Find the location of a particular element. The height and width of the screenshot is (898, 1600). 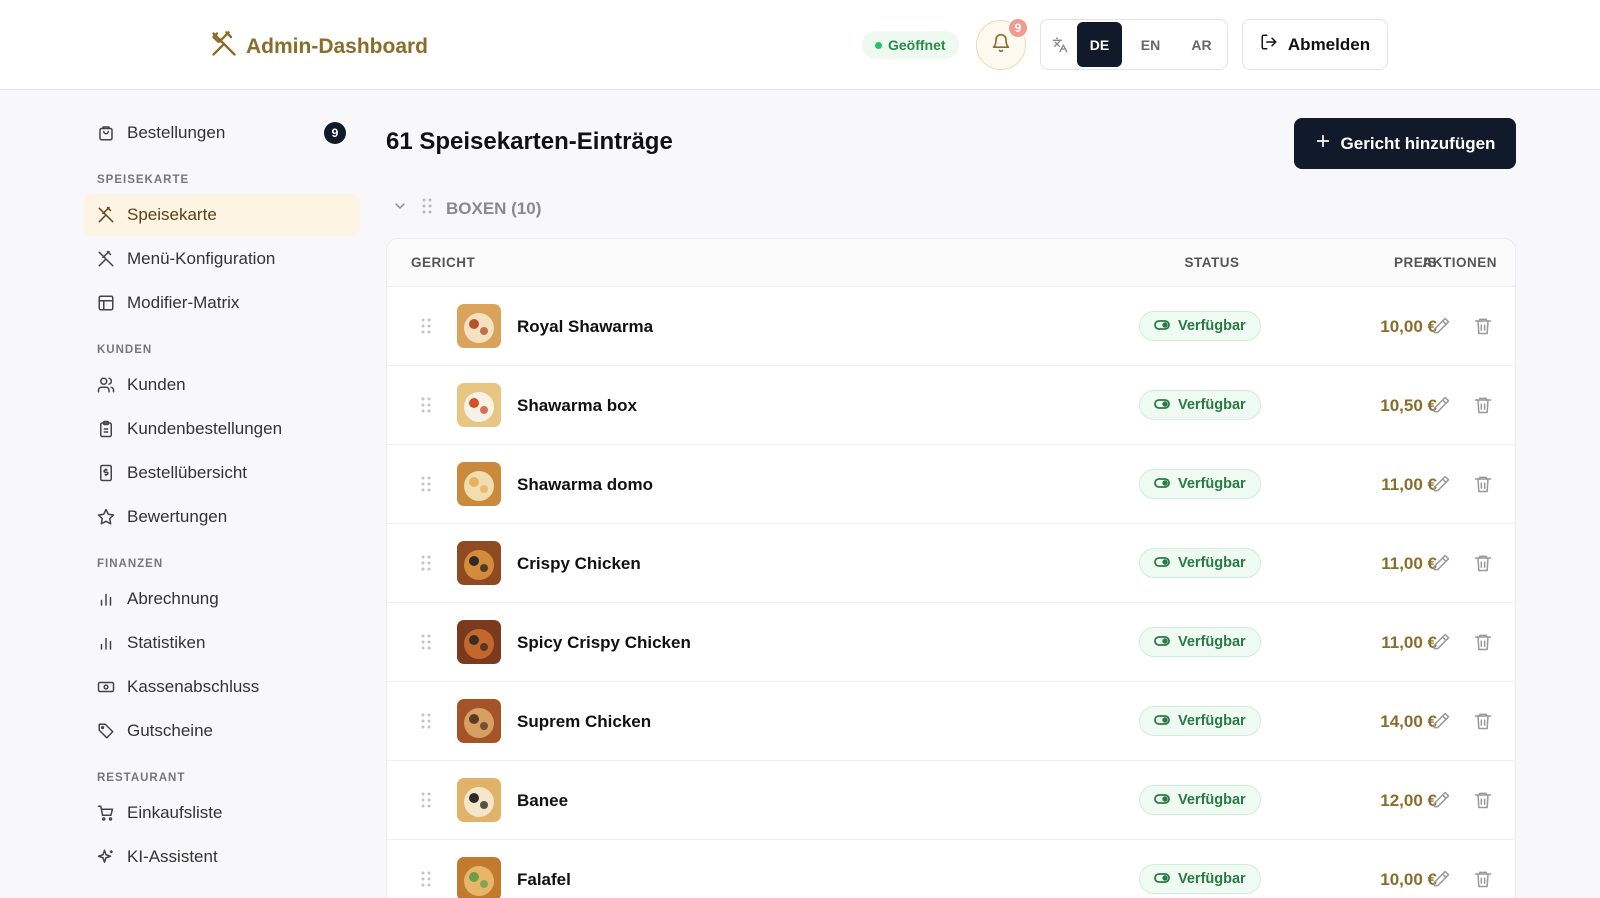

language-switcher: DE EN AR is located at coordinates (1134, 44).